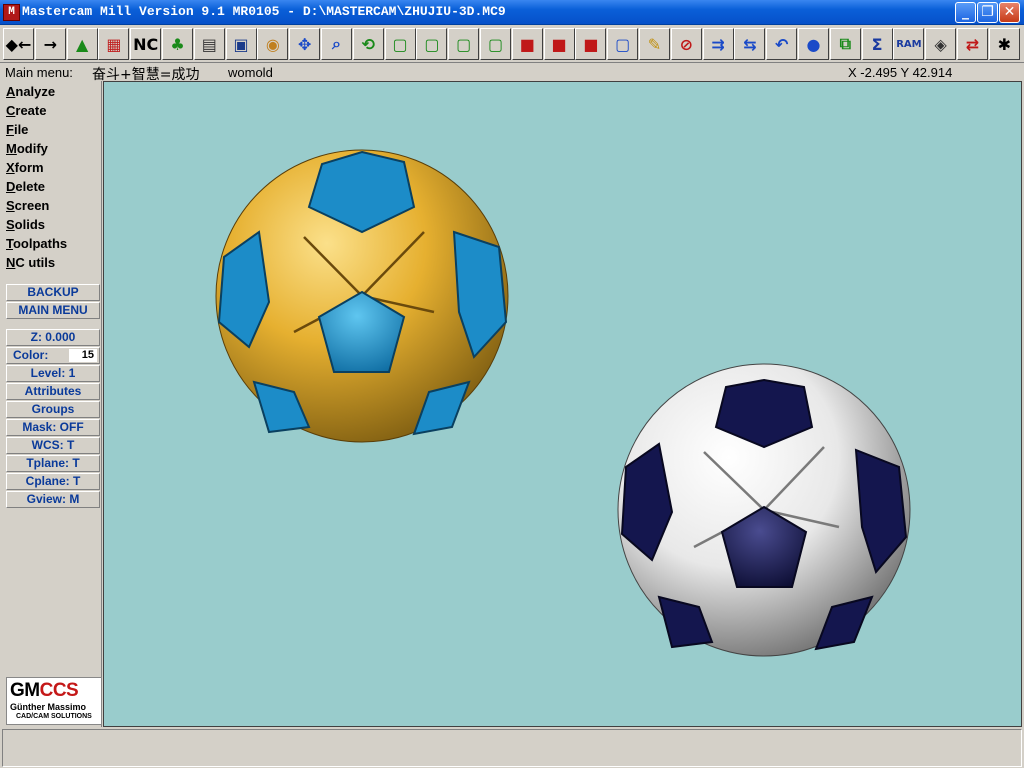  I want to click on toolbar-pan-button: ✥, so click(305, 44).